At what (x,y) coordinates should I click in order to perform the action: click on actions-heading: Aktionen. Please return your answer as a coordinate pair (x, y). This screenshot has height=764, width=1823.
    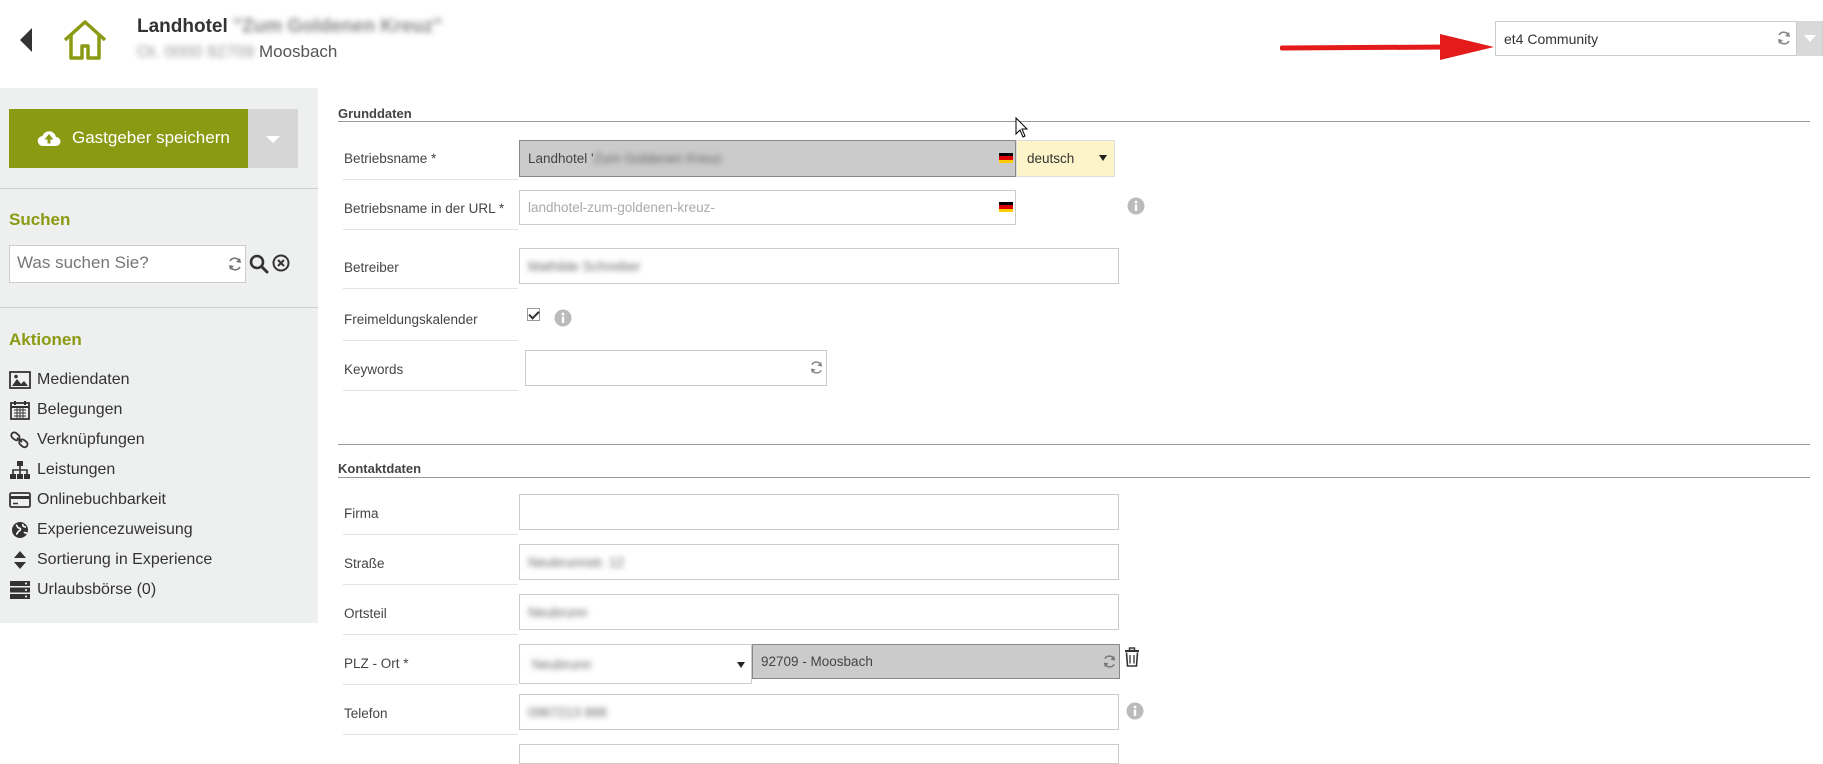
    Looking at the image, I should click on (45, 339).